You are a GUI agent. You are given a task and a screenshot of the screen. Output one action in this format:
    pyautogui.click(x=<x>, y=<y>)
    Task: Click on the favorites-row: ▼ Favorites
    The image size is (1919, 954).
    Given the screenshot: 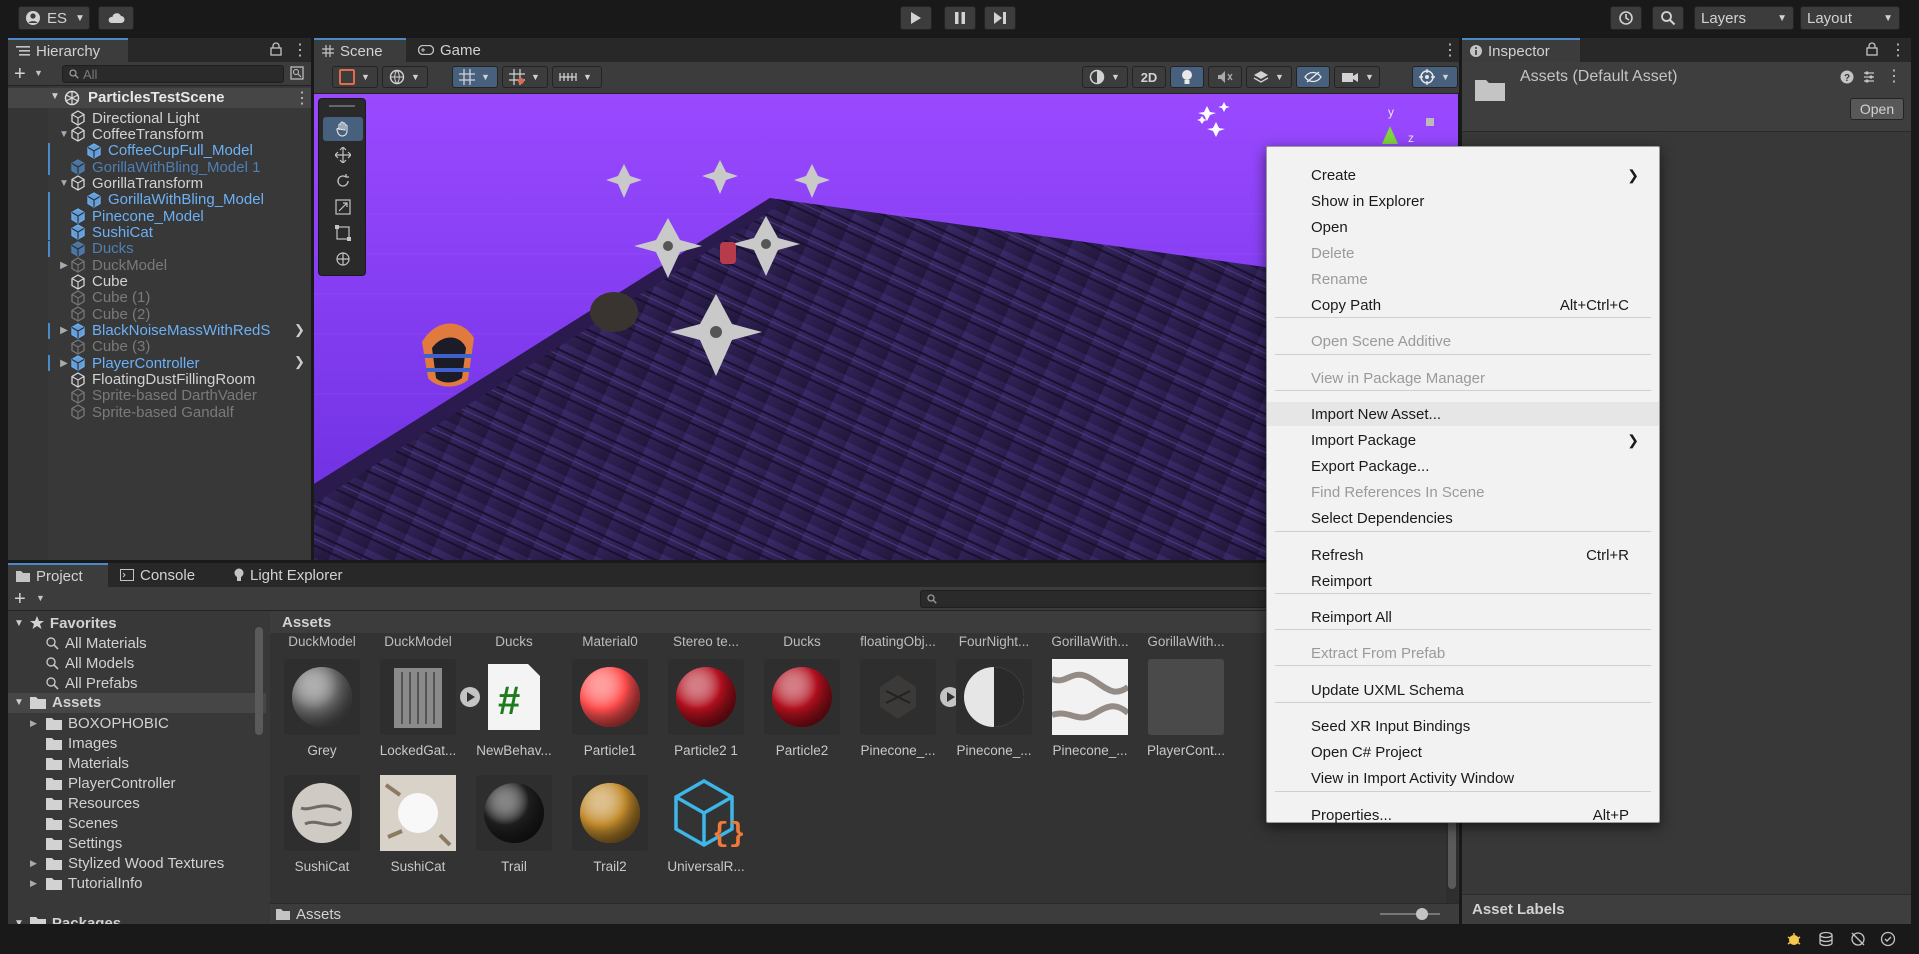 What is the action you would take?
    pyautogui.click(x=65, y=623)
    